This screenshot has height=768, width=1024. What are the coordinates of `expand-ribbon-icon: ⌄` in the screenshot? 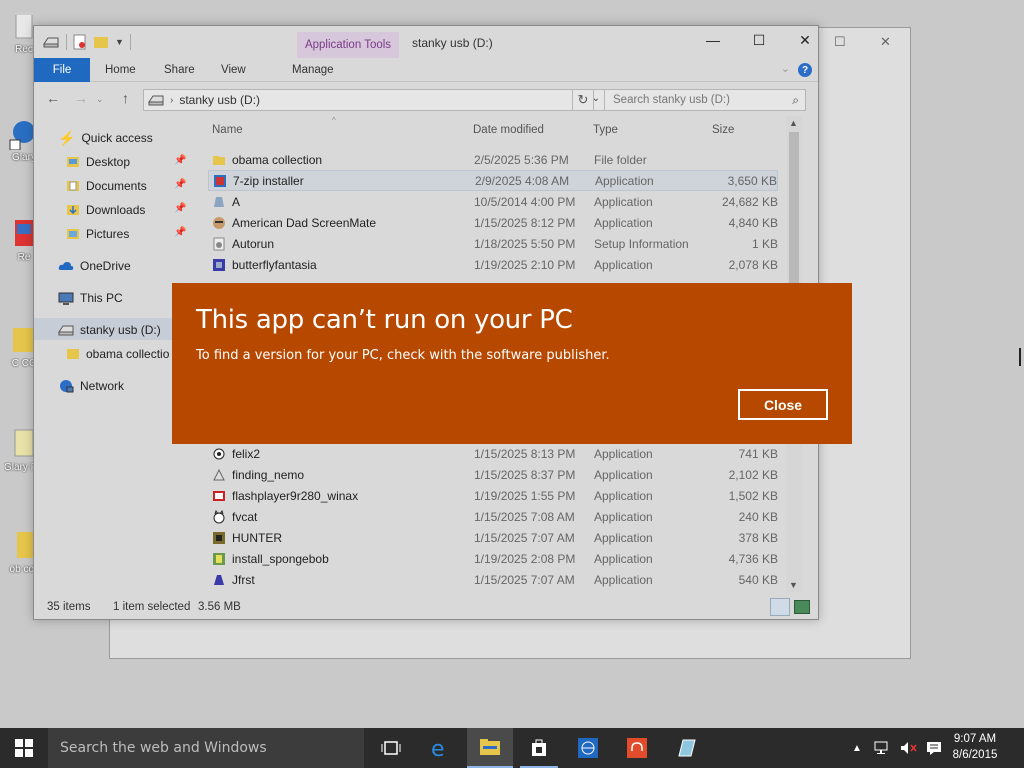 It's located at (785, 68).